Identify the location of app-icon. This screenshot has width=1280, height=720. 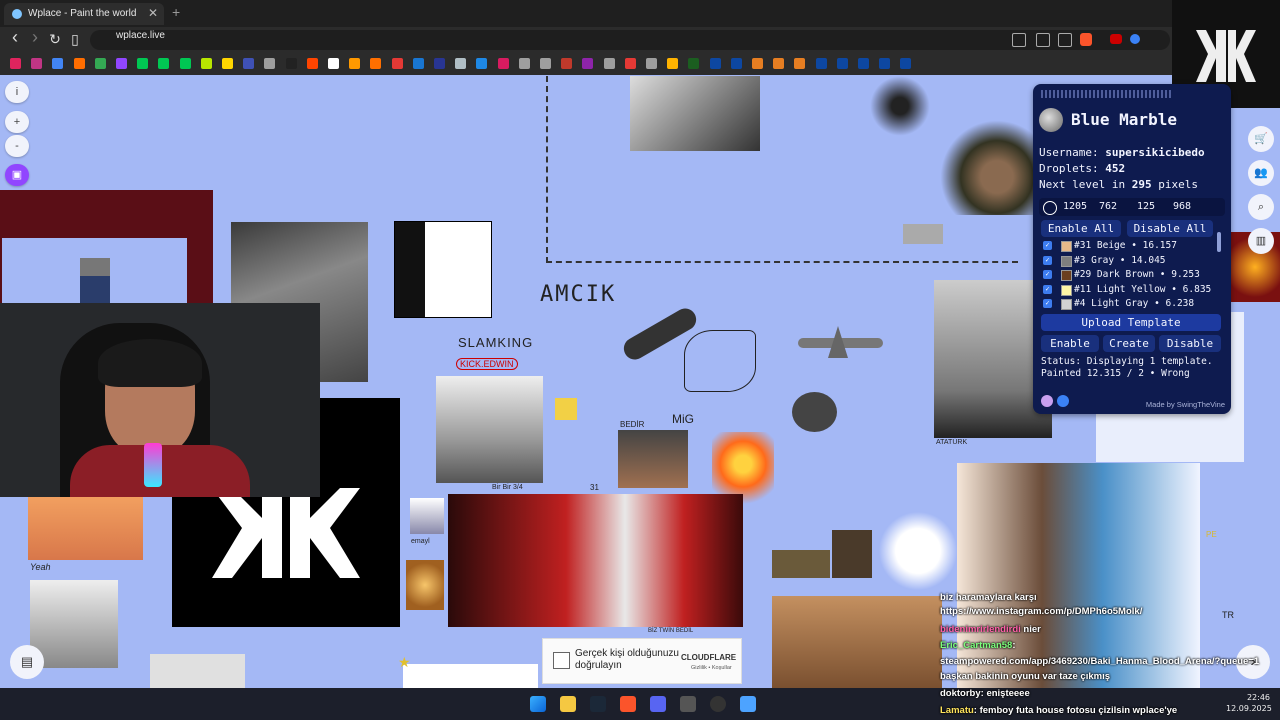
(688, 704).